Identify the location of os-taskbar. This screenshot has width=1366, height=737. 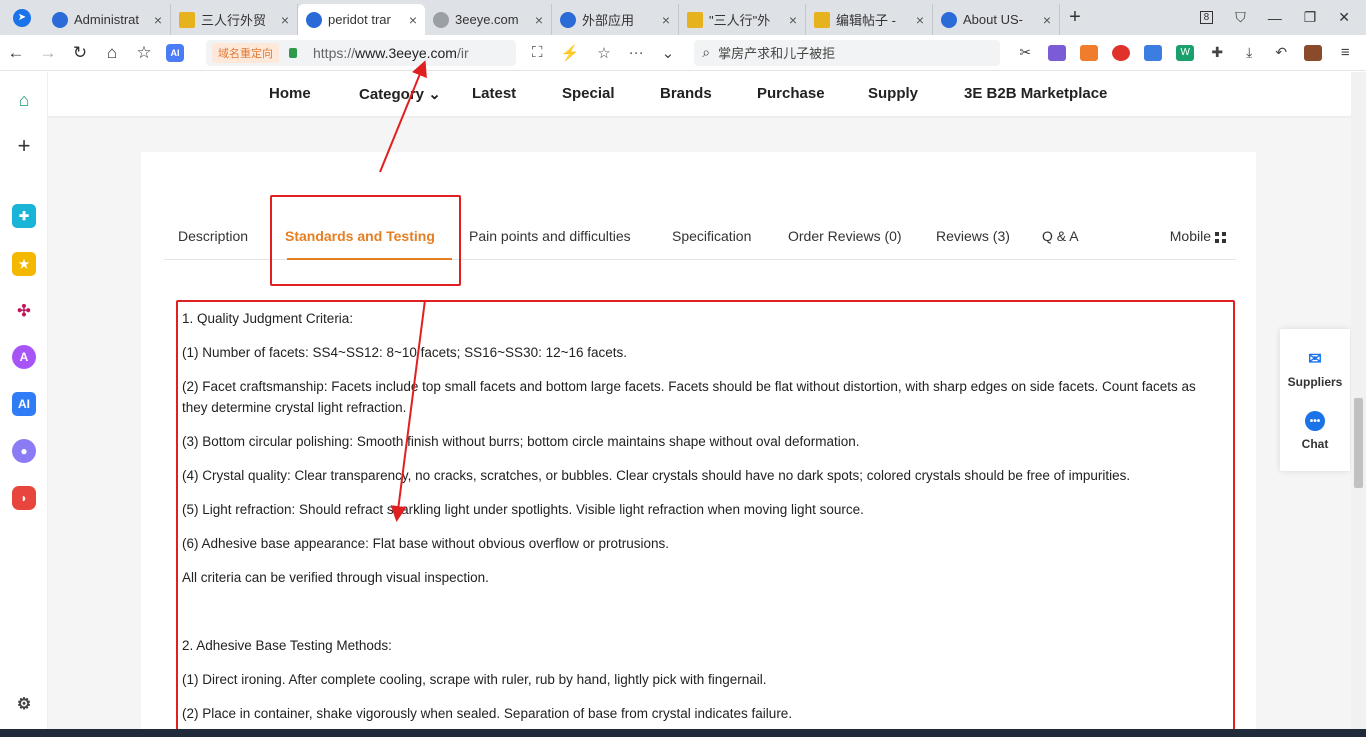
(683, 733).